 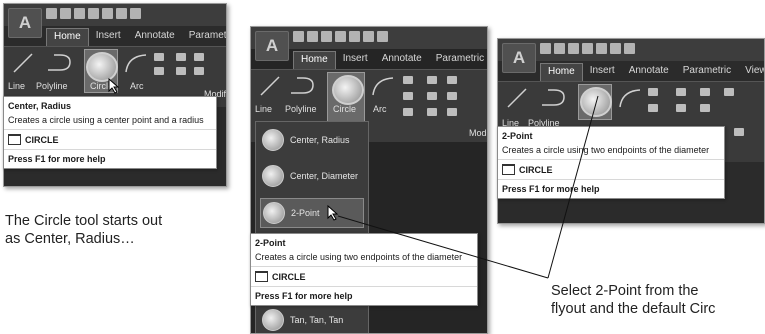 What do you see at coordinates (633, 309) in the screenshot?
I see `caption-right-line-2: flyout and the default Circ` at bounding box center [633, 309].